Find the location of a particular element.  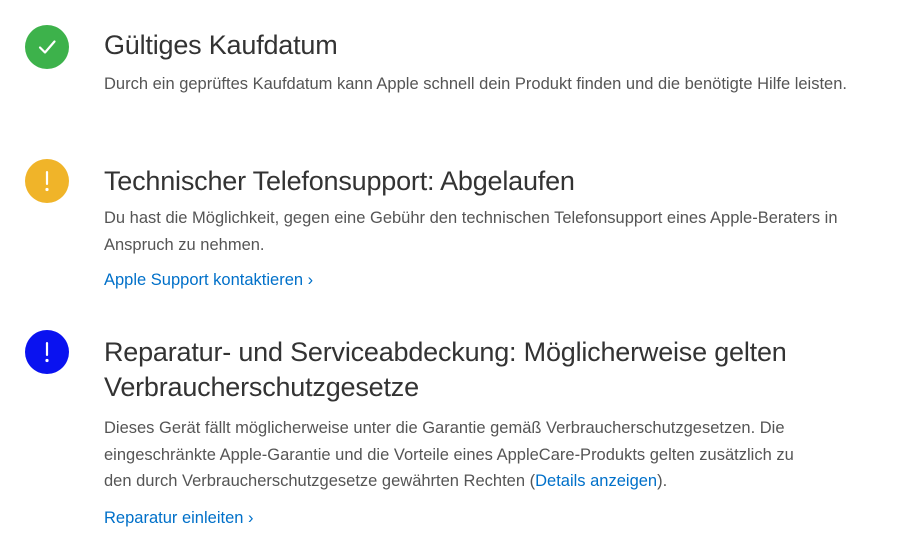

phone-support-title: Technischer Telefonsupport: Abgelaufen is located at coordinates (339, 181).